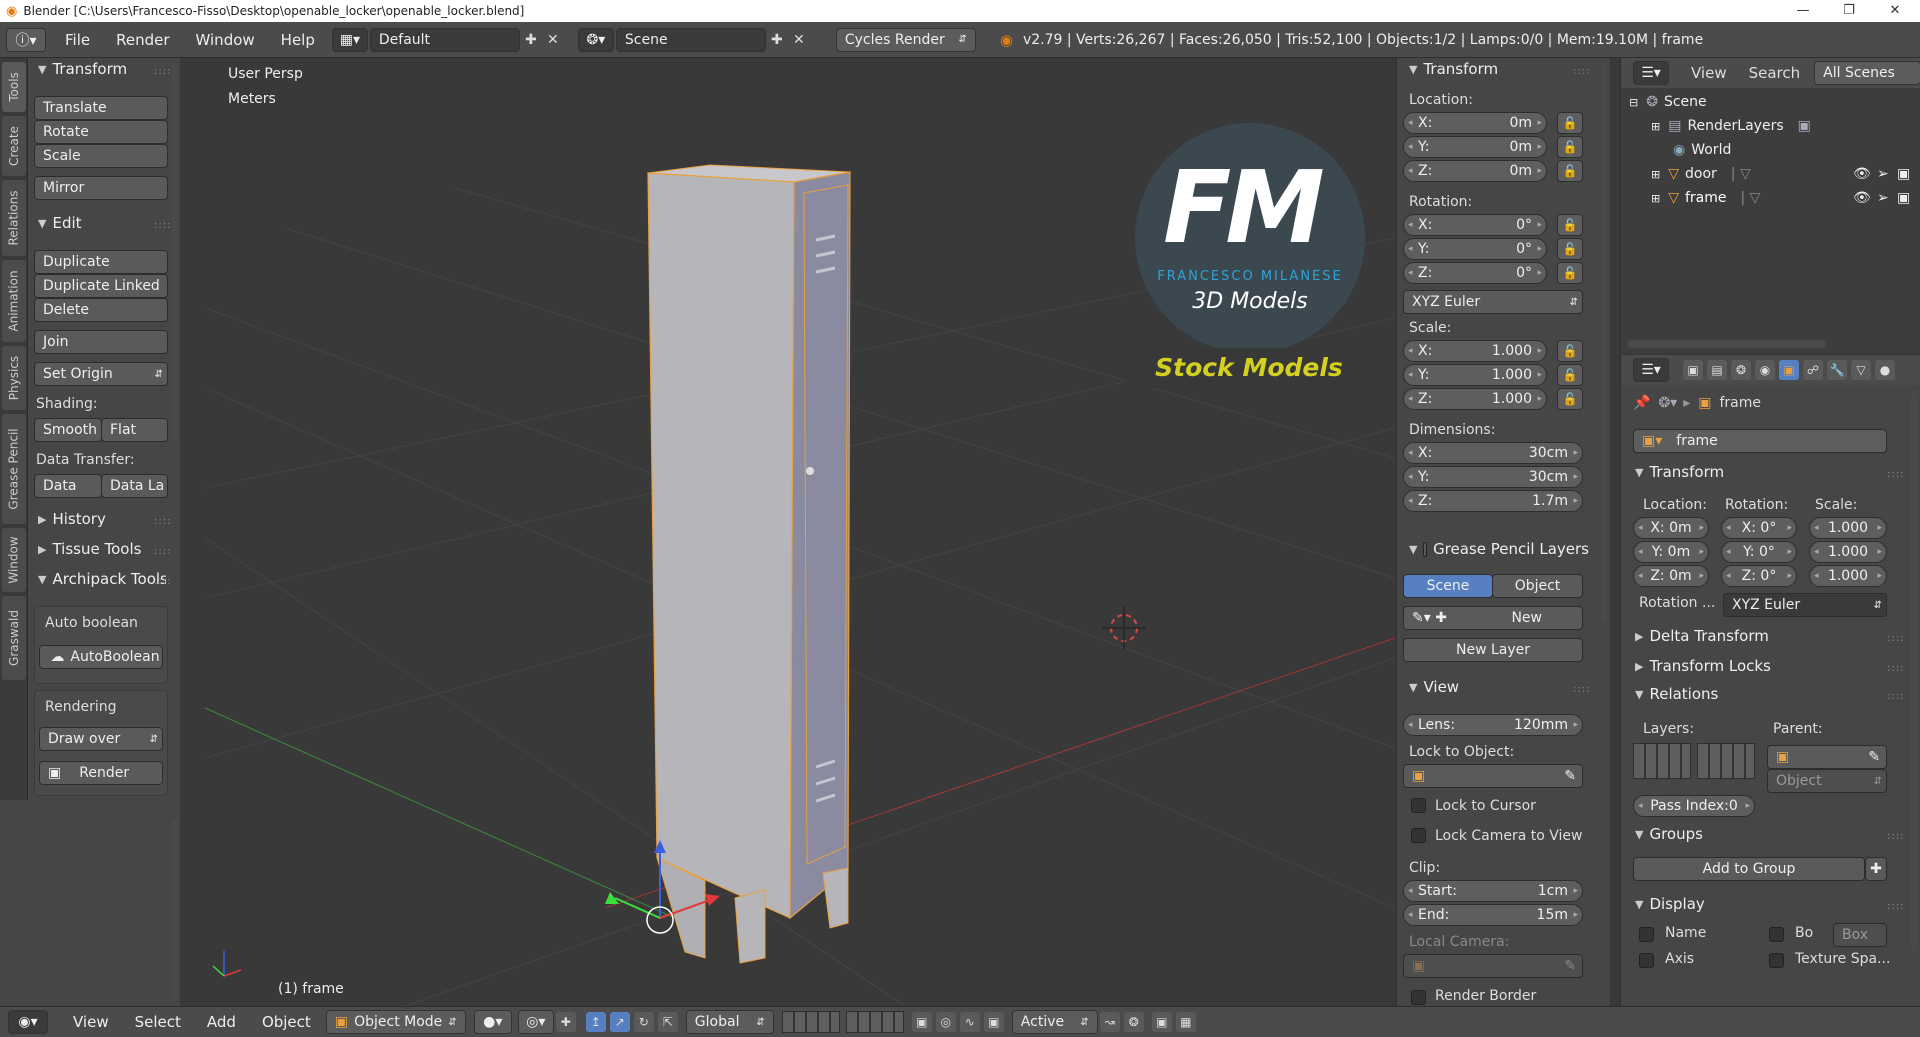 The image size is (1920, 1037). Describe the element at coordinates (101, 342) in the screenshot. I see `join-button: Join` at that location.